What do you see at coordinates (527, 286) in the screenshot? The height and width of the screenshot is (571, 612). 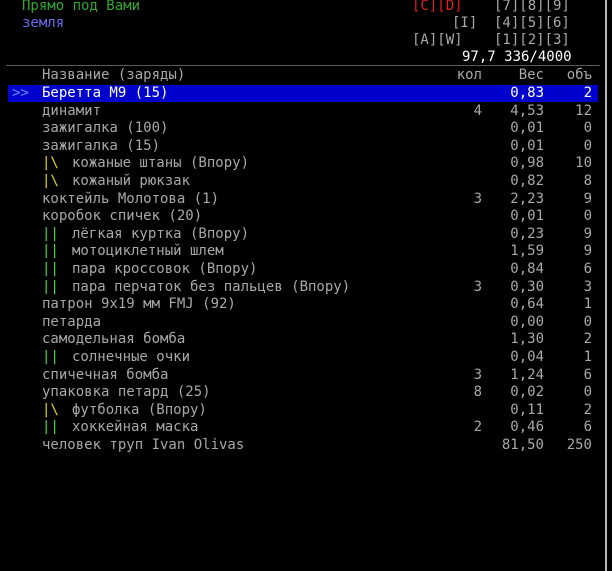 I see `item-weight: 0,30` at bounding box center [527, 286].